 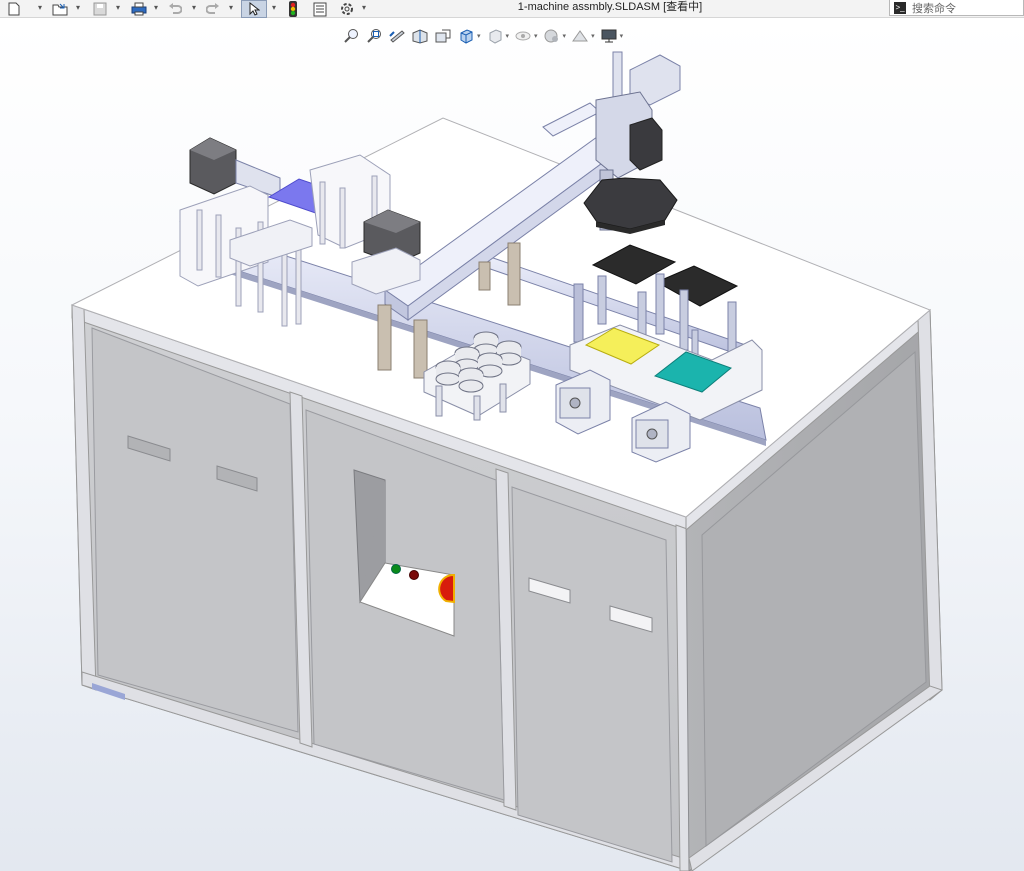 What do you see at coordinates (632, 142) in the screenshot?
I see `robot-z-axis-head` at bounding box center [632, 142].